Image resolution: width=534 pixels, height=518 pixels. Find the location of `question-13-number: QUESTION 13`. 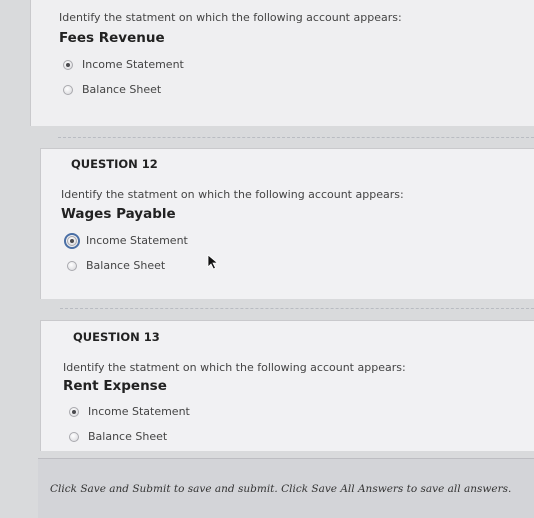

question-13-number: QUESTION 13 is located at coordinates (116, 337).